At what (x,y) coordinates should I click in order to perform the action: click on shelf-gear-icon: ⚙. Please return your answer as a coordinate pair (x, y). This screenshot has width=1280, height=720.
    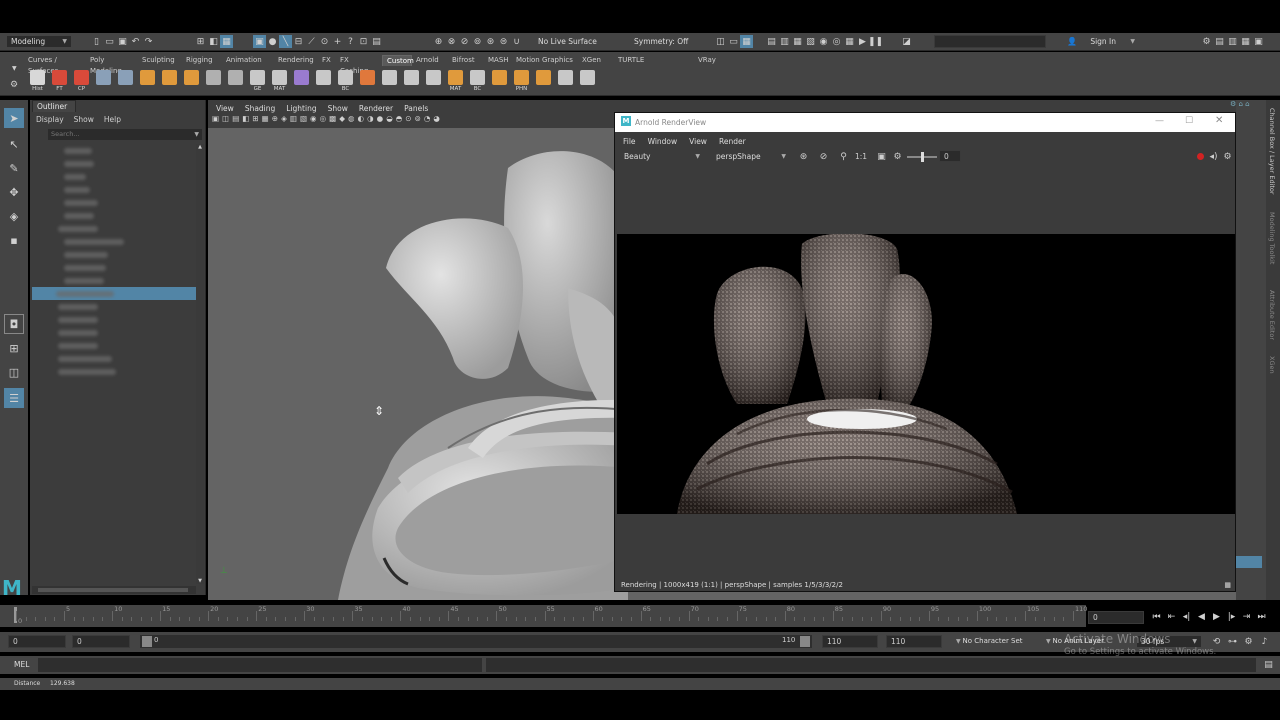
    Looking at the image, I should click on (14, 85).